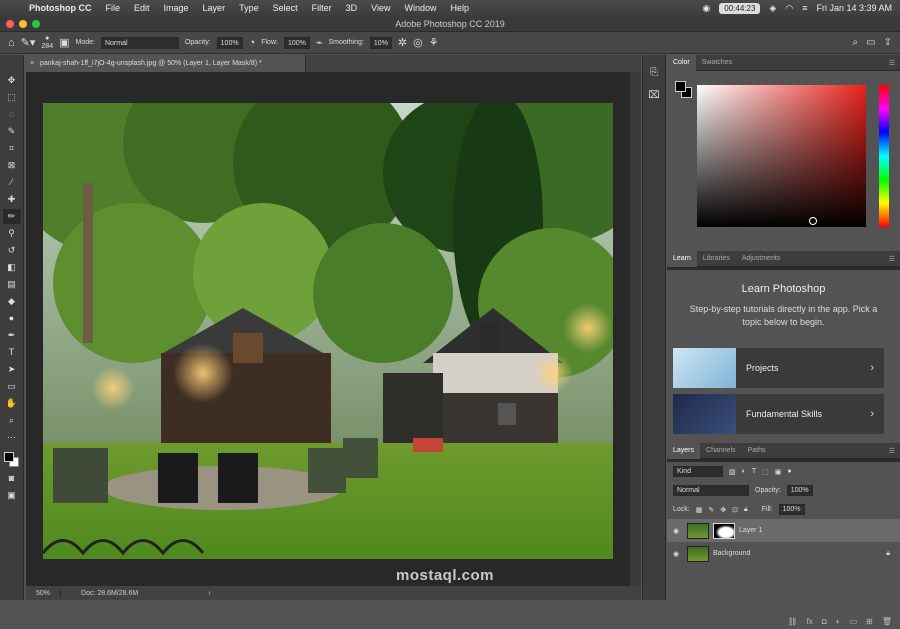 The width and height of the screenshot is (900, 629). I want to click on symmetry-icon: ⚘, so click(434, 42).